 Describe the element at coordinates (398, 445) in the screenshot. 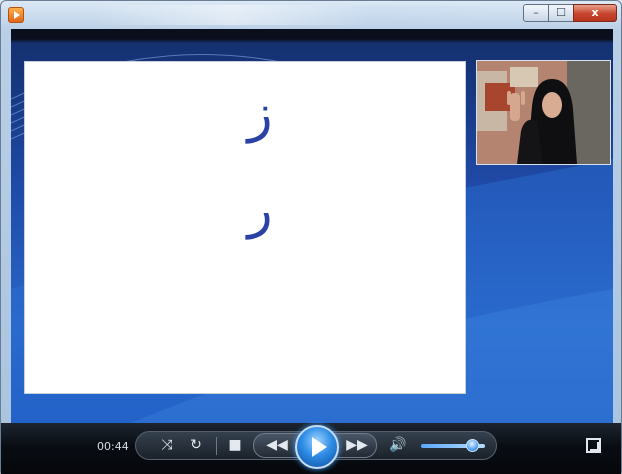

I see `volume-icon: 🔊` at that location.